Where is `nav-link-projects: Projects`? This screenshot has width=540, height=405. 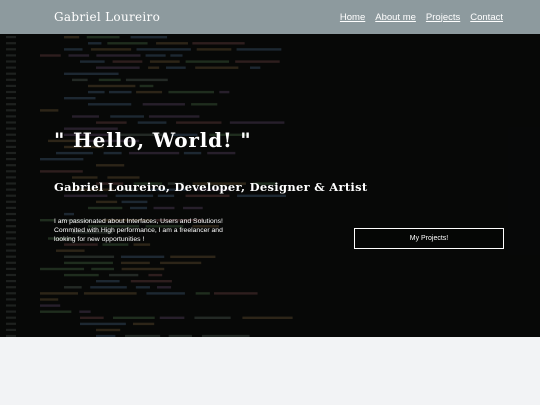
nav-link-projects: Projects is located at coordinates (443, 17).